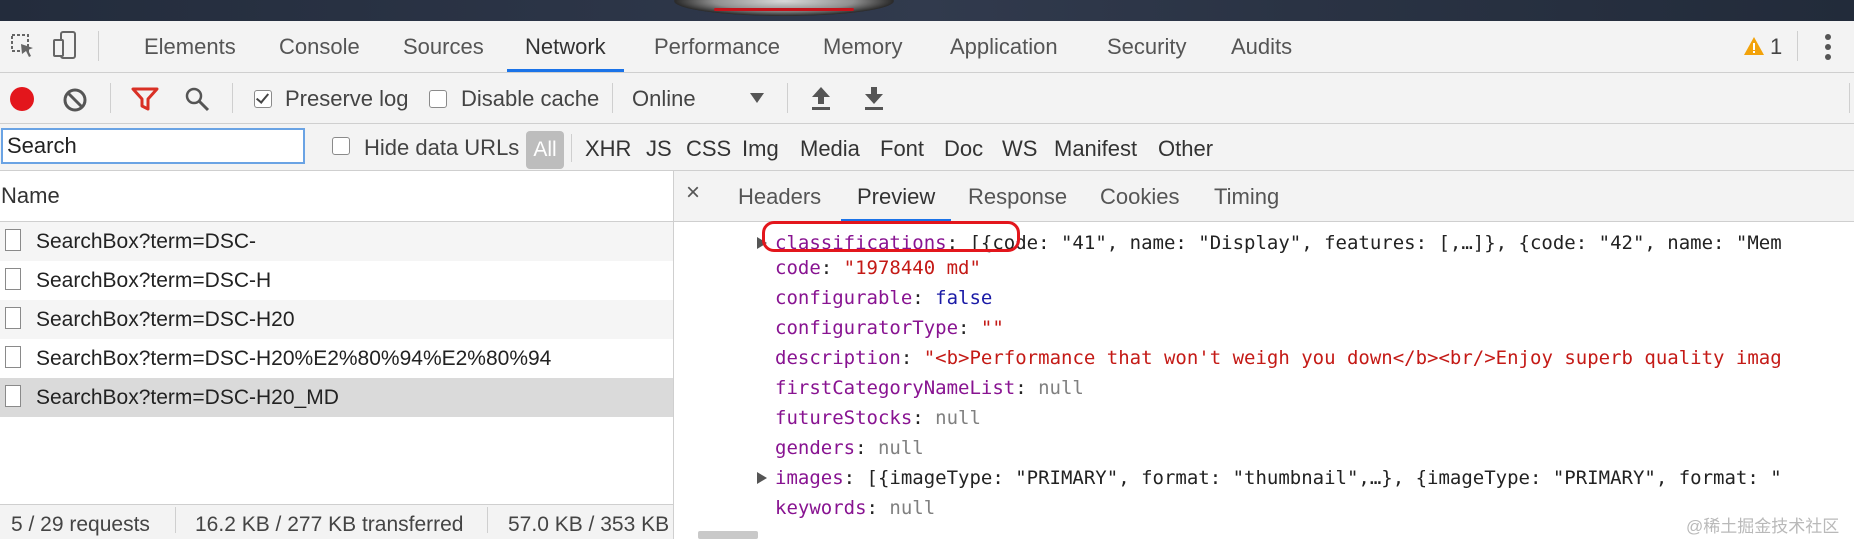 The width and height of the screenshot is (1854, 539). Describe the element at coordinates (779, 196) in the screenshot. I see `tab-headers: Headers` at that location.